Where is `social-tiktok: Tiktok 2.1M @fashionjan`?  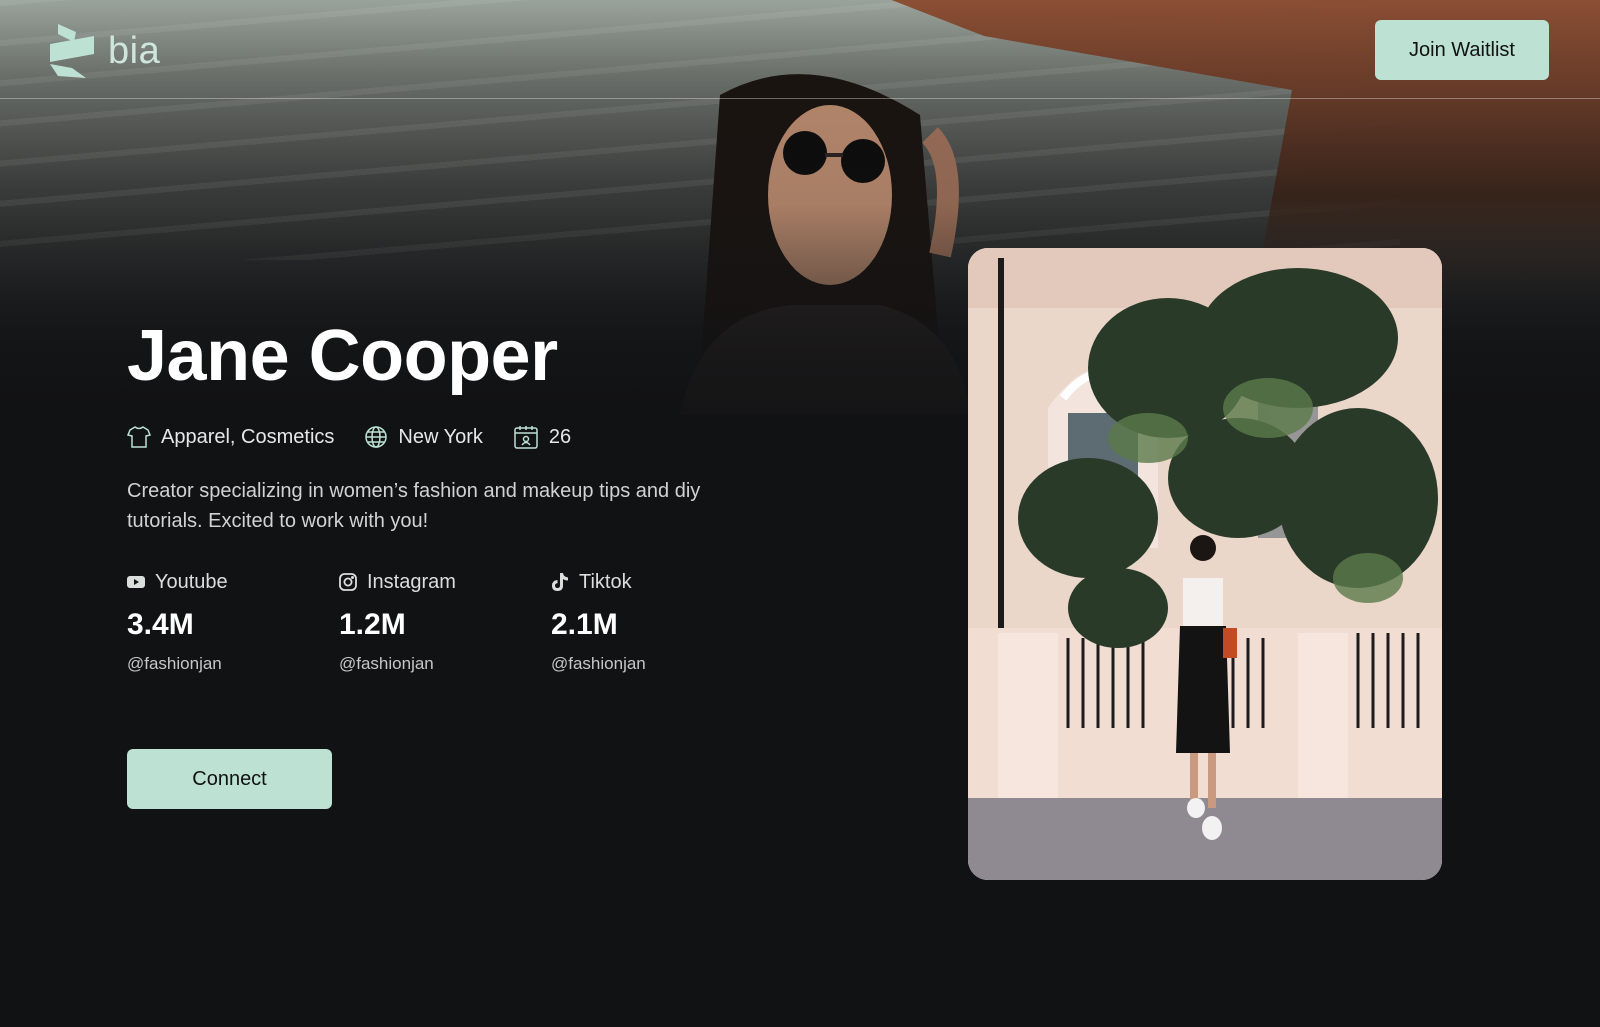 social-tiktok: Tiktok 2.1M @fashionjan is located at coordinates (657, 622).